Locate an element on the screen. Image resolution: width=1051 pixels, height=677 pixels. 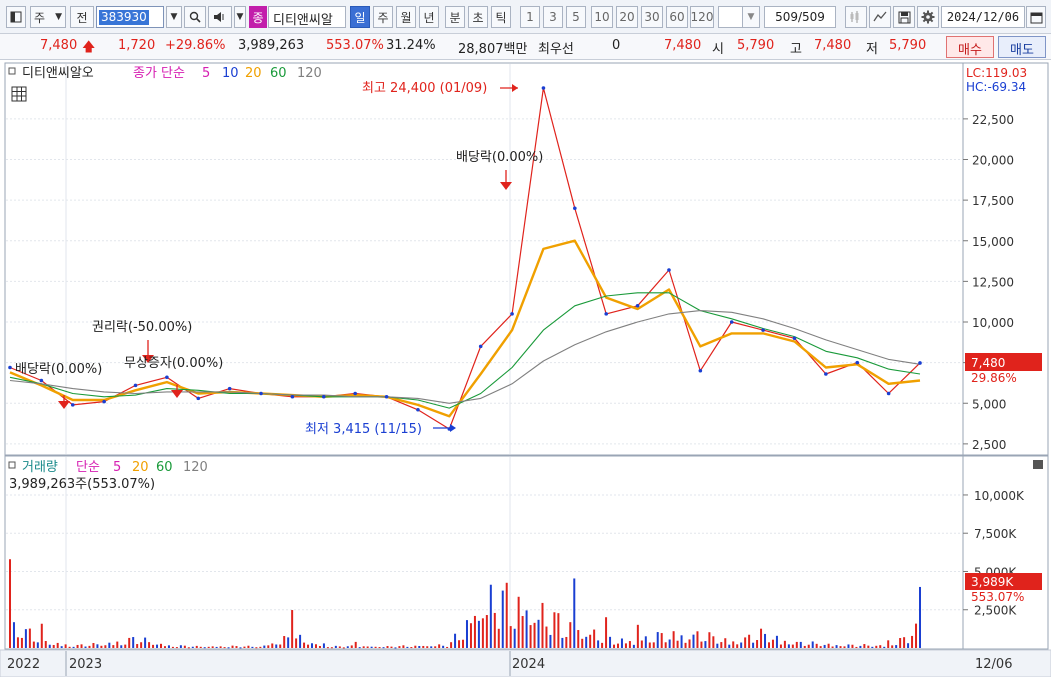
tab-period-tick: 틱 is located at coordinates (501, 17).